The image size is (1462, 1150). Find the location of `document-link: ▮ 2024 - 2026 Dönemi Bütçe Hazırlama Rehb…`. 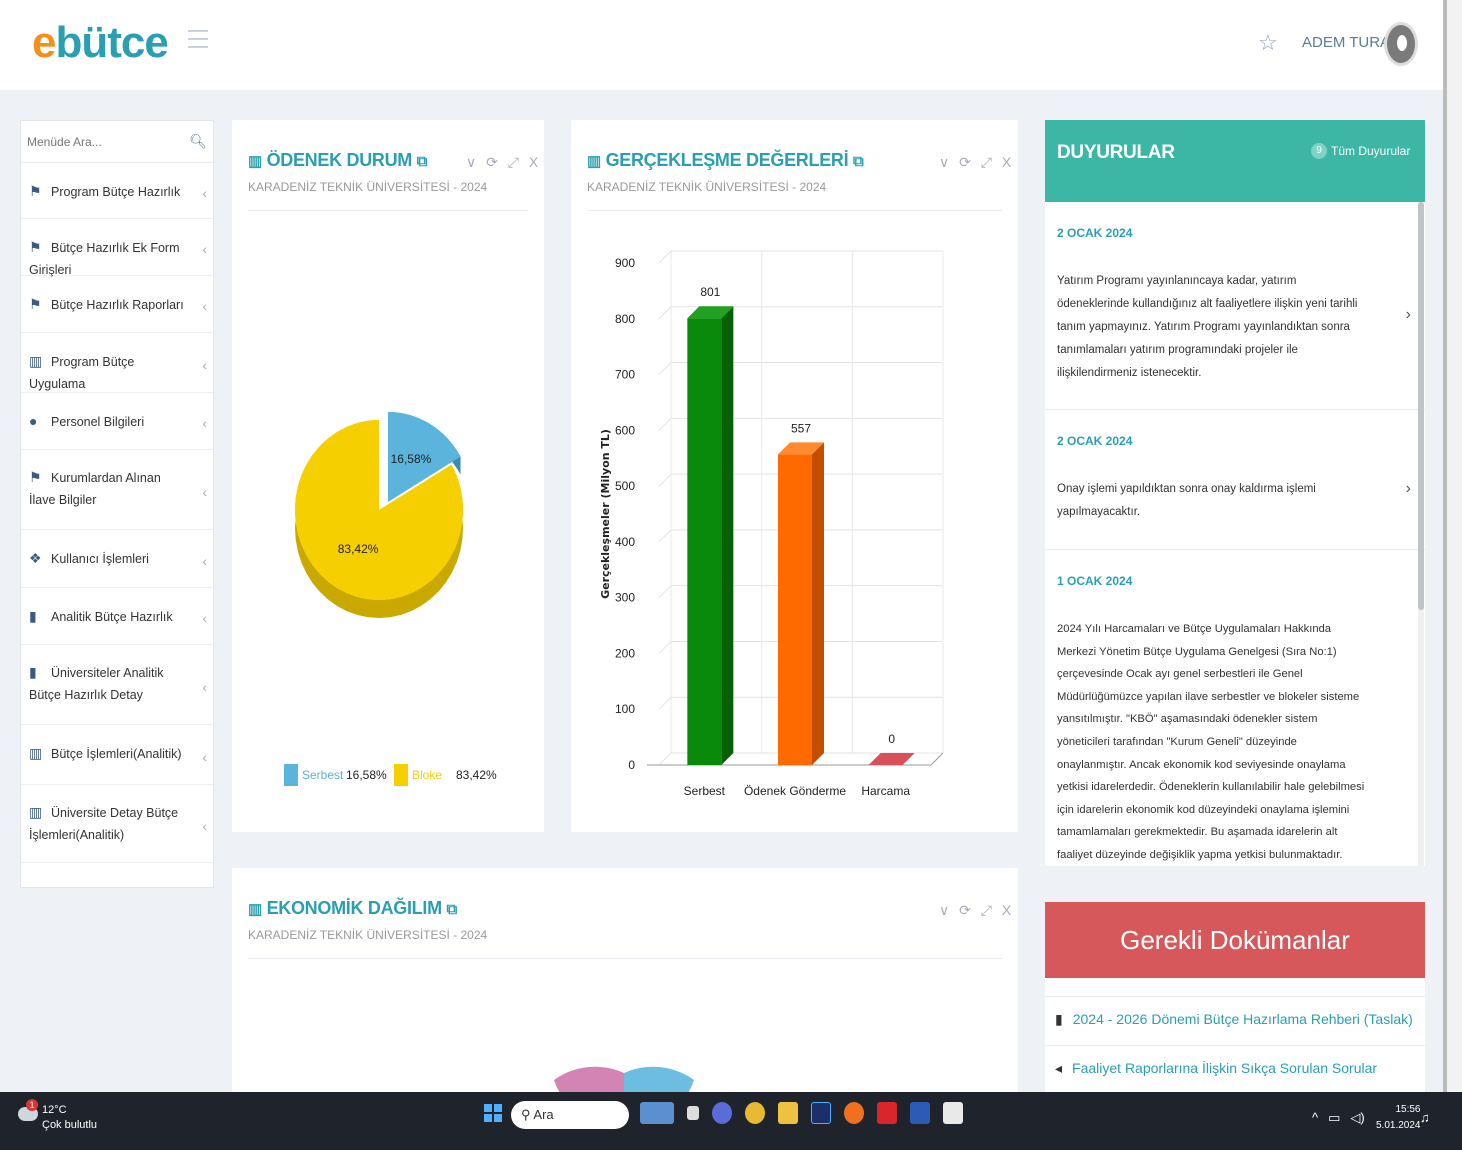

document-link: ▮ 2024 - 2026 Dönemi Bütçe Hazırlama Rehb… is located at coordinates (1235, 1020).